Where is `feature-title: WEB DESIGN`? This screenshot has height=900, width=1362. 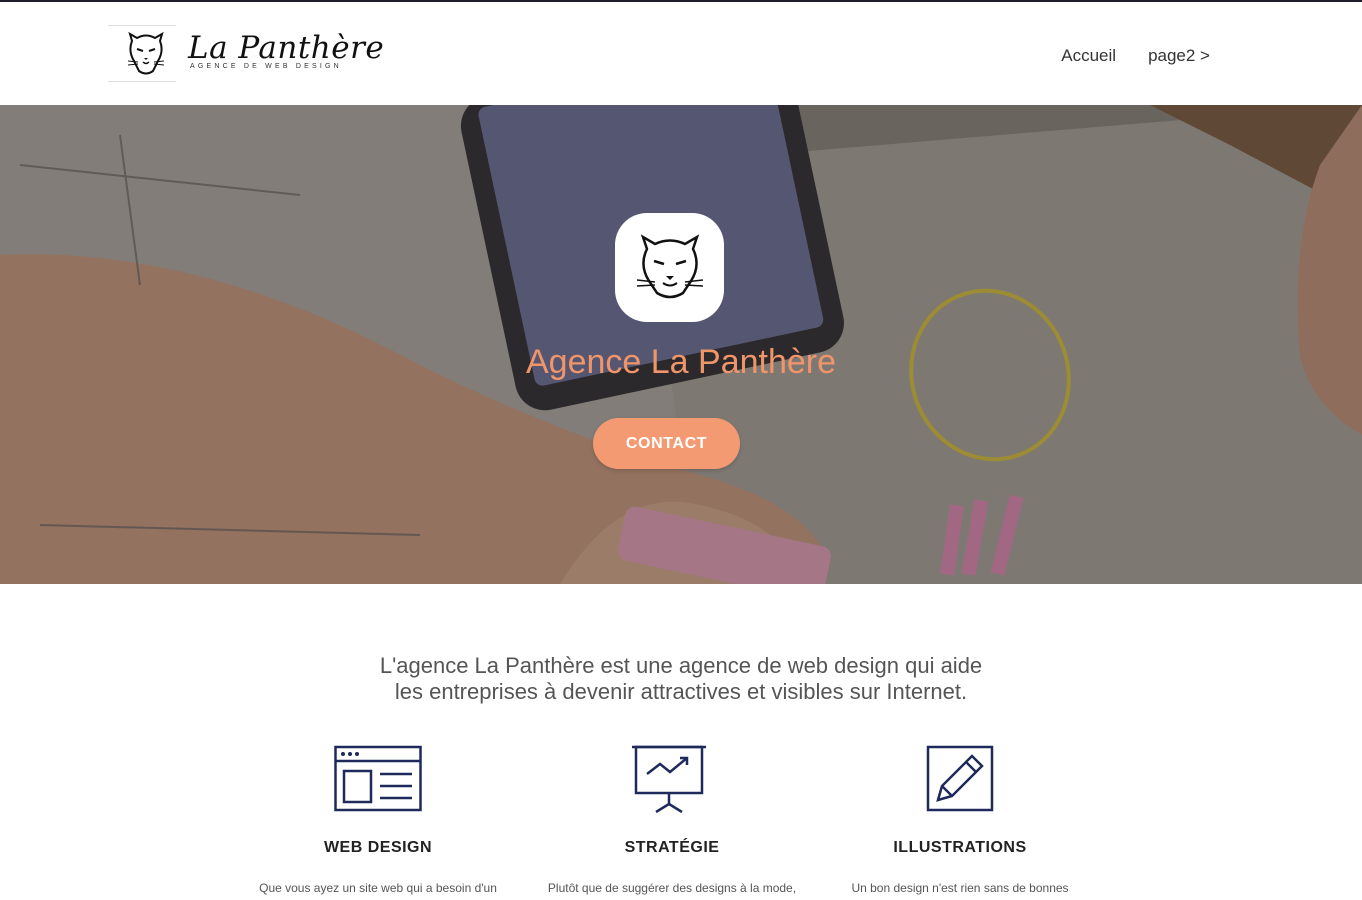
feature-title: WEB DESIGN is located at coordinates (378, 847).